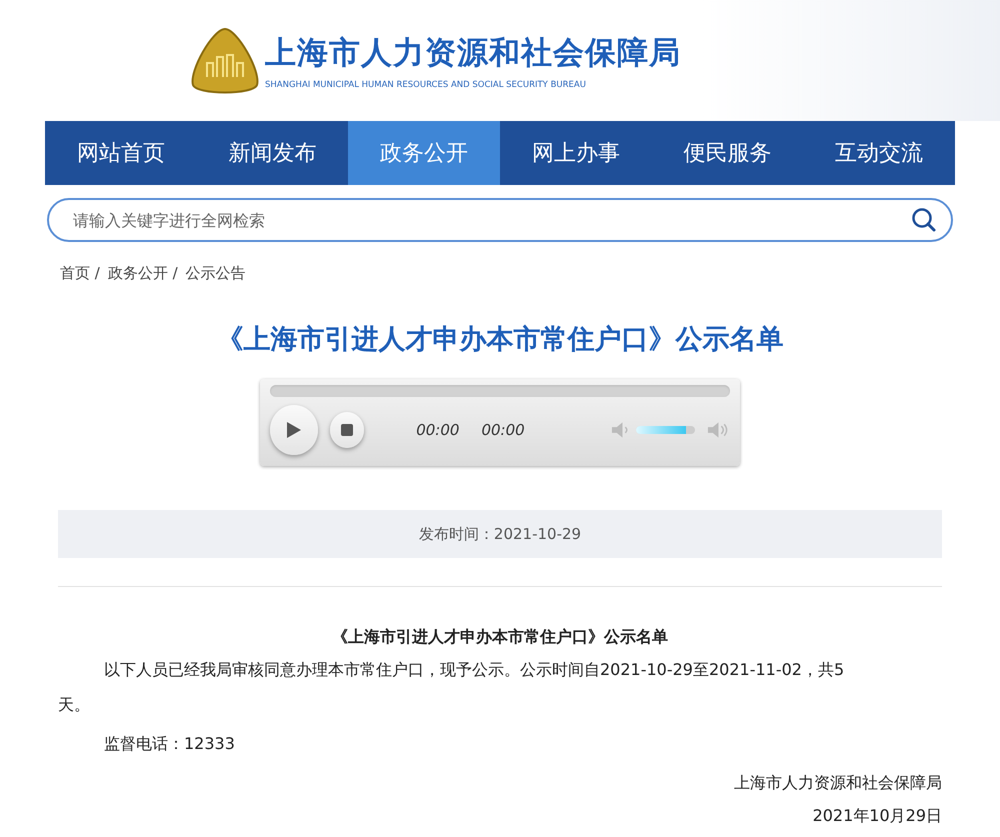 Image resolution: width=1000 pixels, height=837 pixels. I want to click on article-paragraph: 以下人员已经我局审核同意办理本市常住户口，现予公示。公示时间自2021-10-29至2021-11-02，共5天。, so click(452, 687).